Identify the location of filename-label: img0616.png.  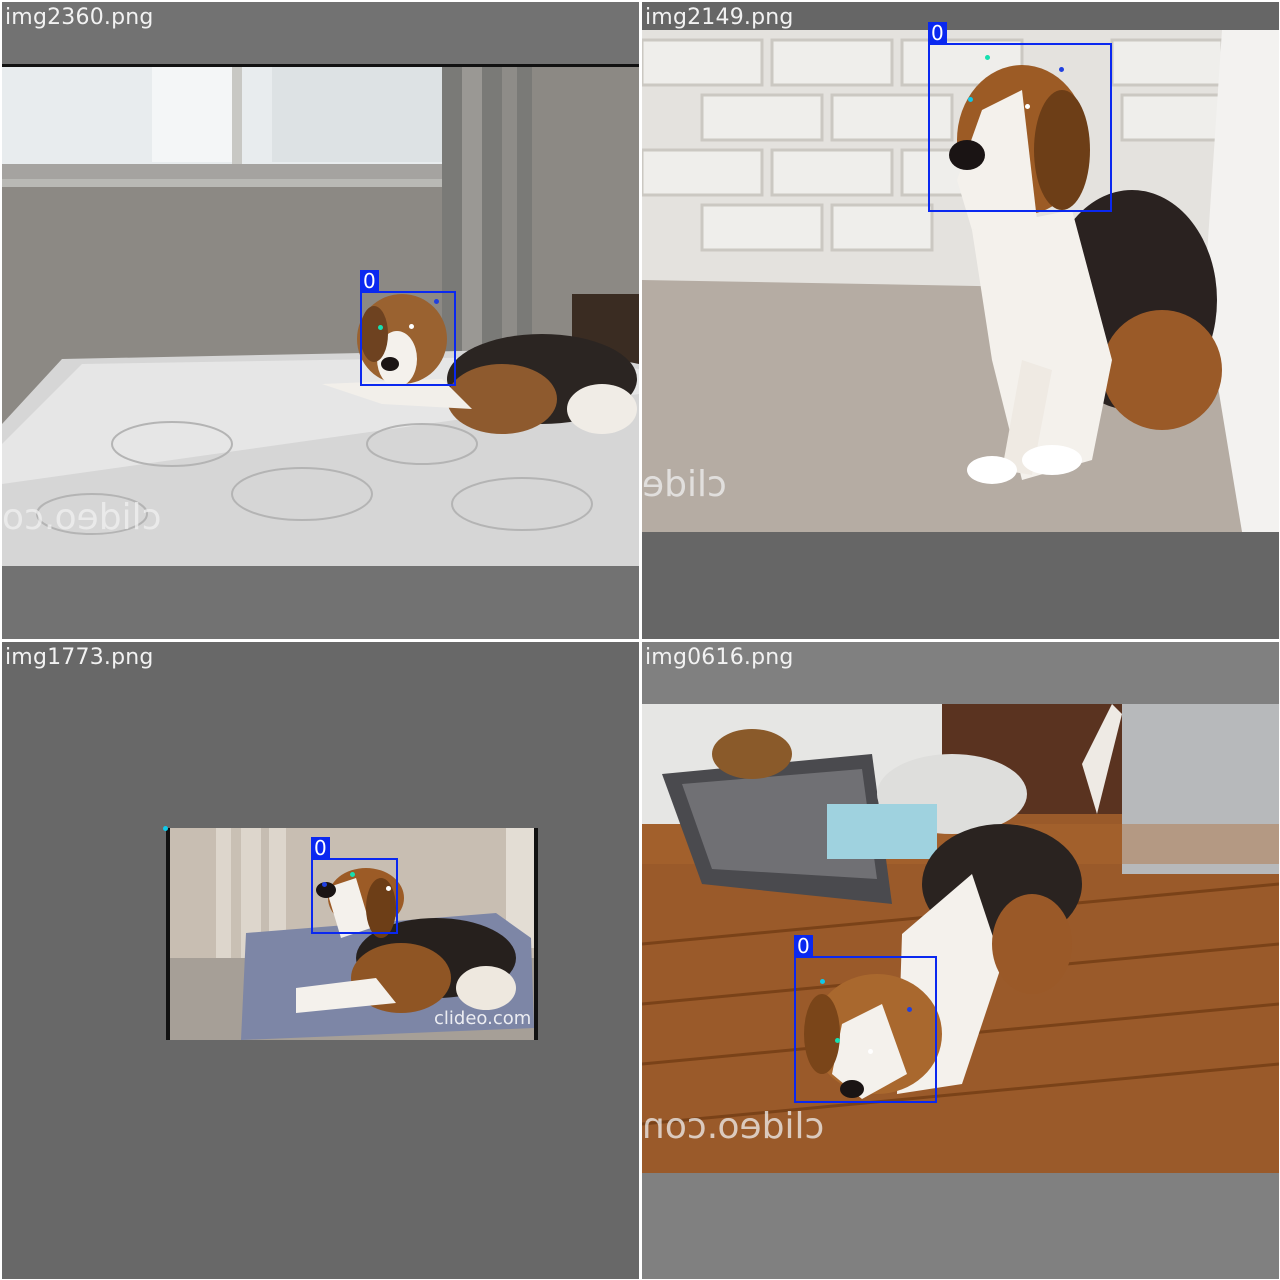
(719, 657).